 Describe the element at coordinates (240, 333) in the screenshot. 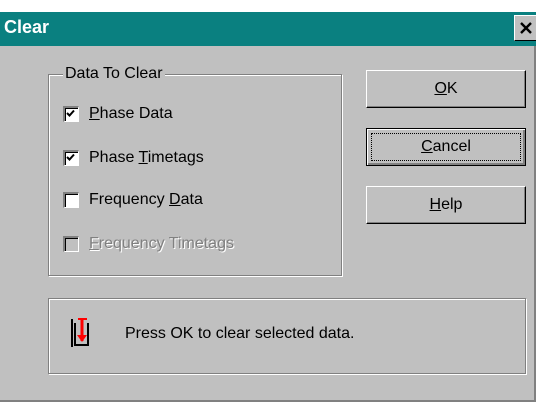

I see `info-message: Press OK to clear selected data.` at that location.